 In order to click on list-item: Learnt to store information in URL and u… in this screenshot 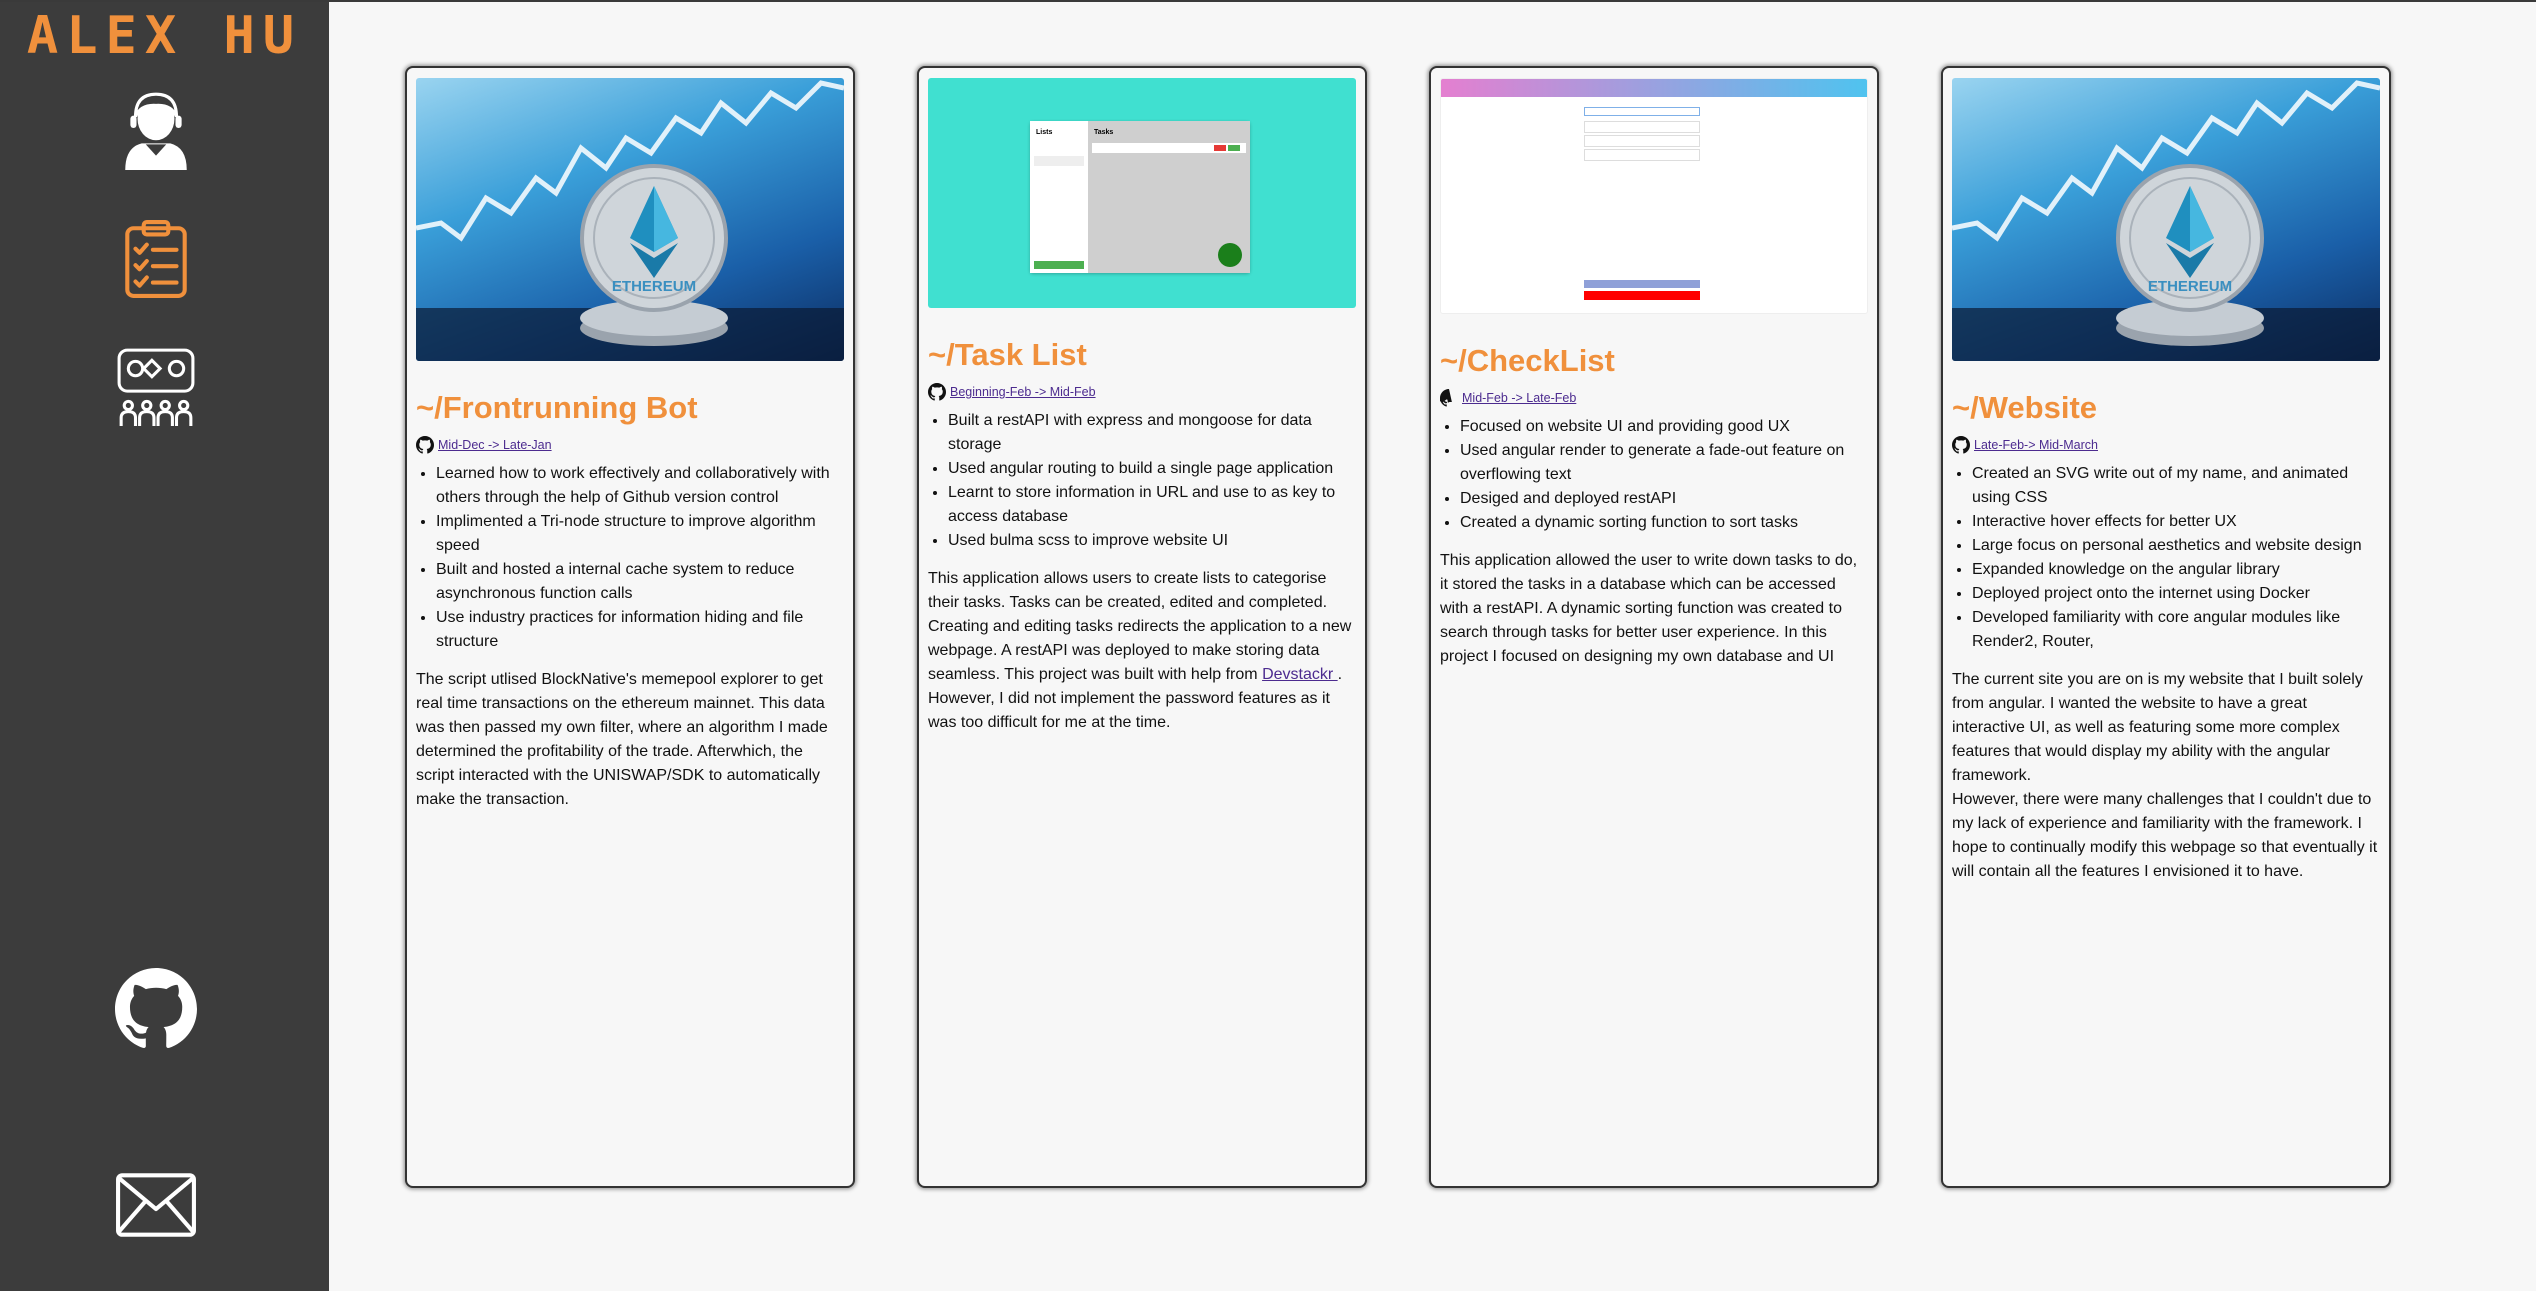, I will do `click(1152, 505)`.